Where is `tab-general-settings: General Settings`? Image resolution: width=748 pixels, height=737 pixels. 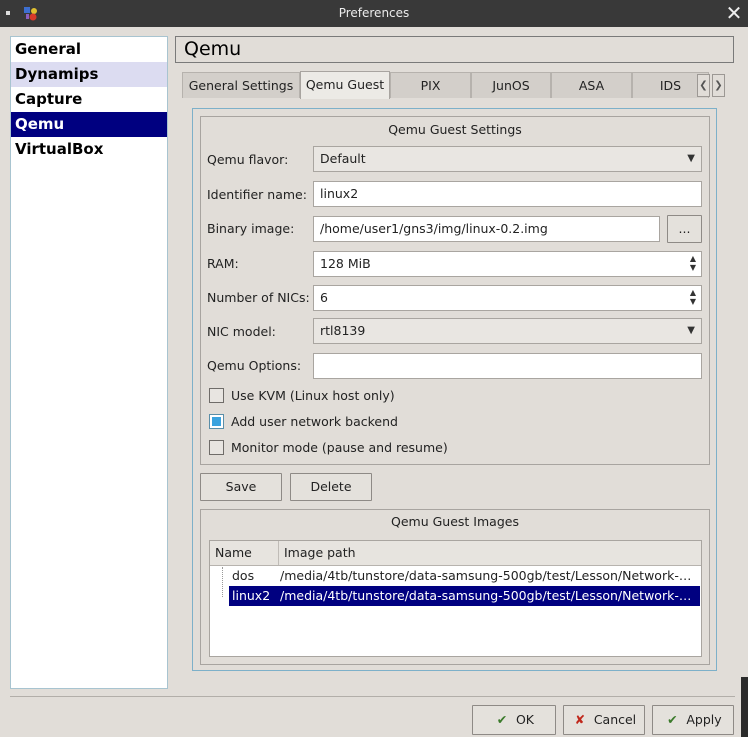 tab-general-settings: General Settings is located at coordinates (241, 85).